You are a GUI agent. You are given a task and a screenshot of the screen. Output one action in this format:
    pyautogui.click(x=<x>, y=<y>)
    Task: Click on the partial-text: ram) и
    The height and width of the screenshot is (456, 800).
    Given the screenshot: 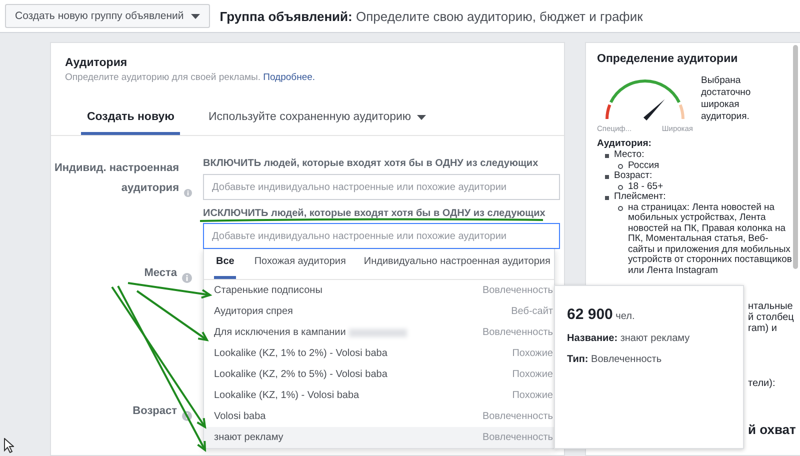 What is the action you would take?
    pyautogui.click(x=763, y=328)
    